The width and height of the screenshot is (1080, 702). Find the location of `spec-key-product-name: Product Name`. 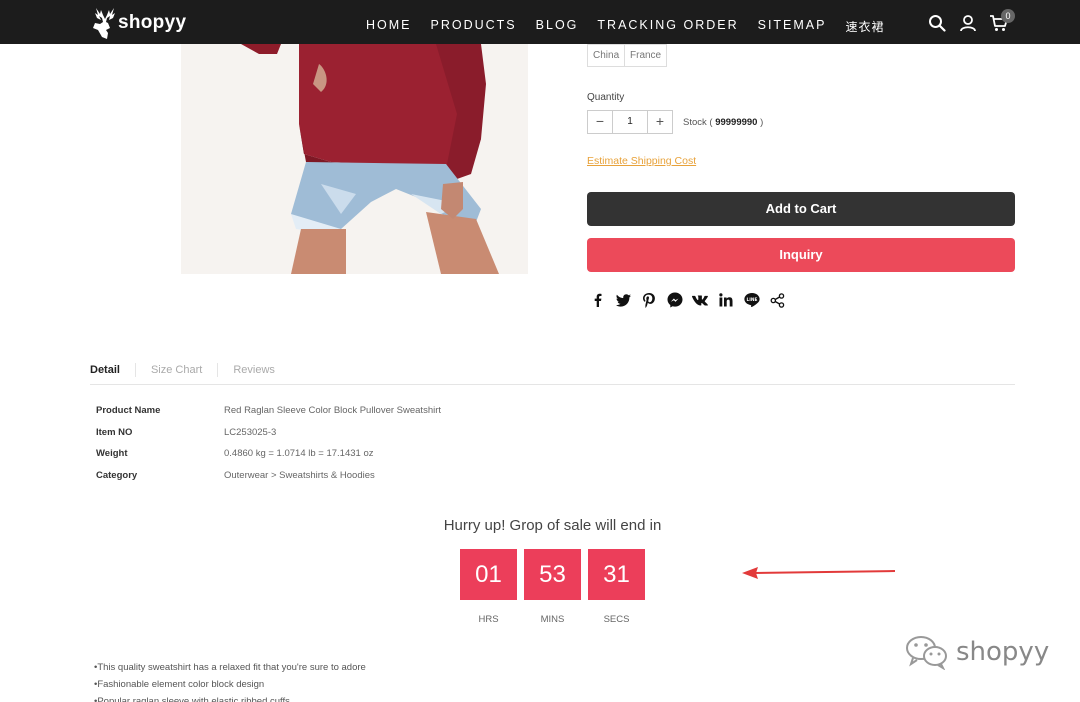

spec-key-product-name: Product Name is located at coordinates (128, 410).